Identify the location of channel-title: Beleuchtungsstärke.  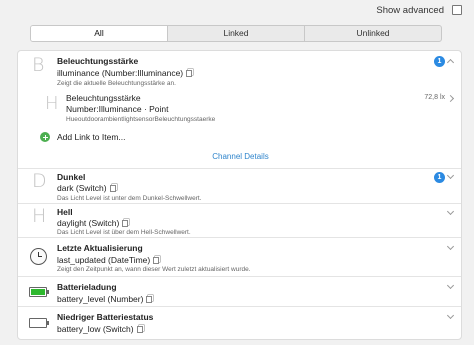
(98, 61).